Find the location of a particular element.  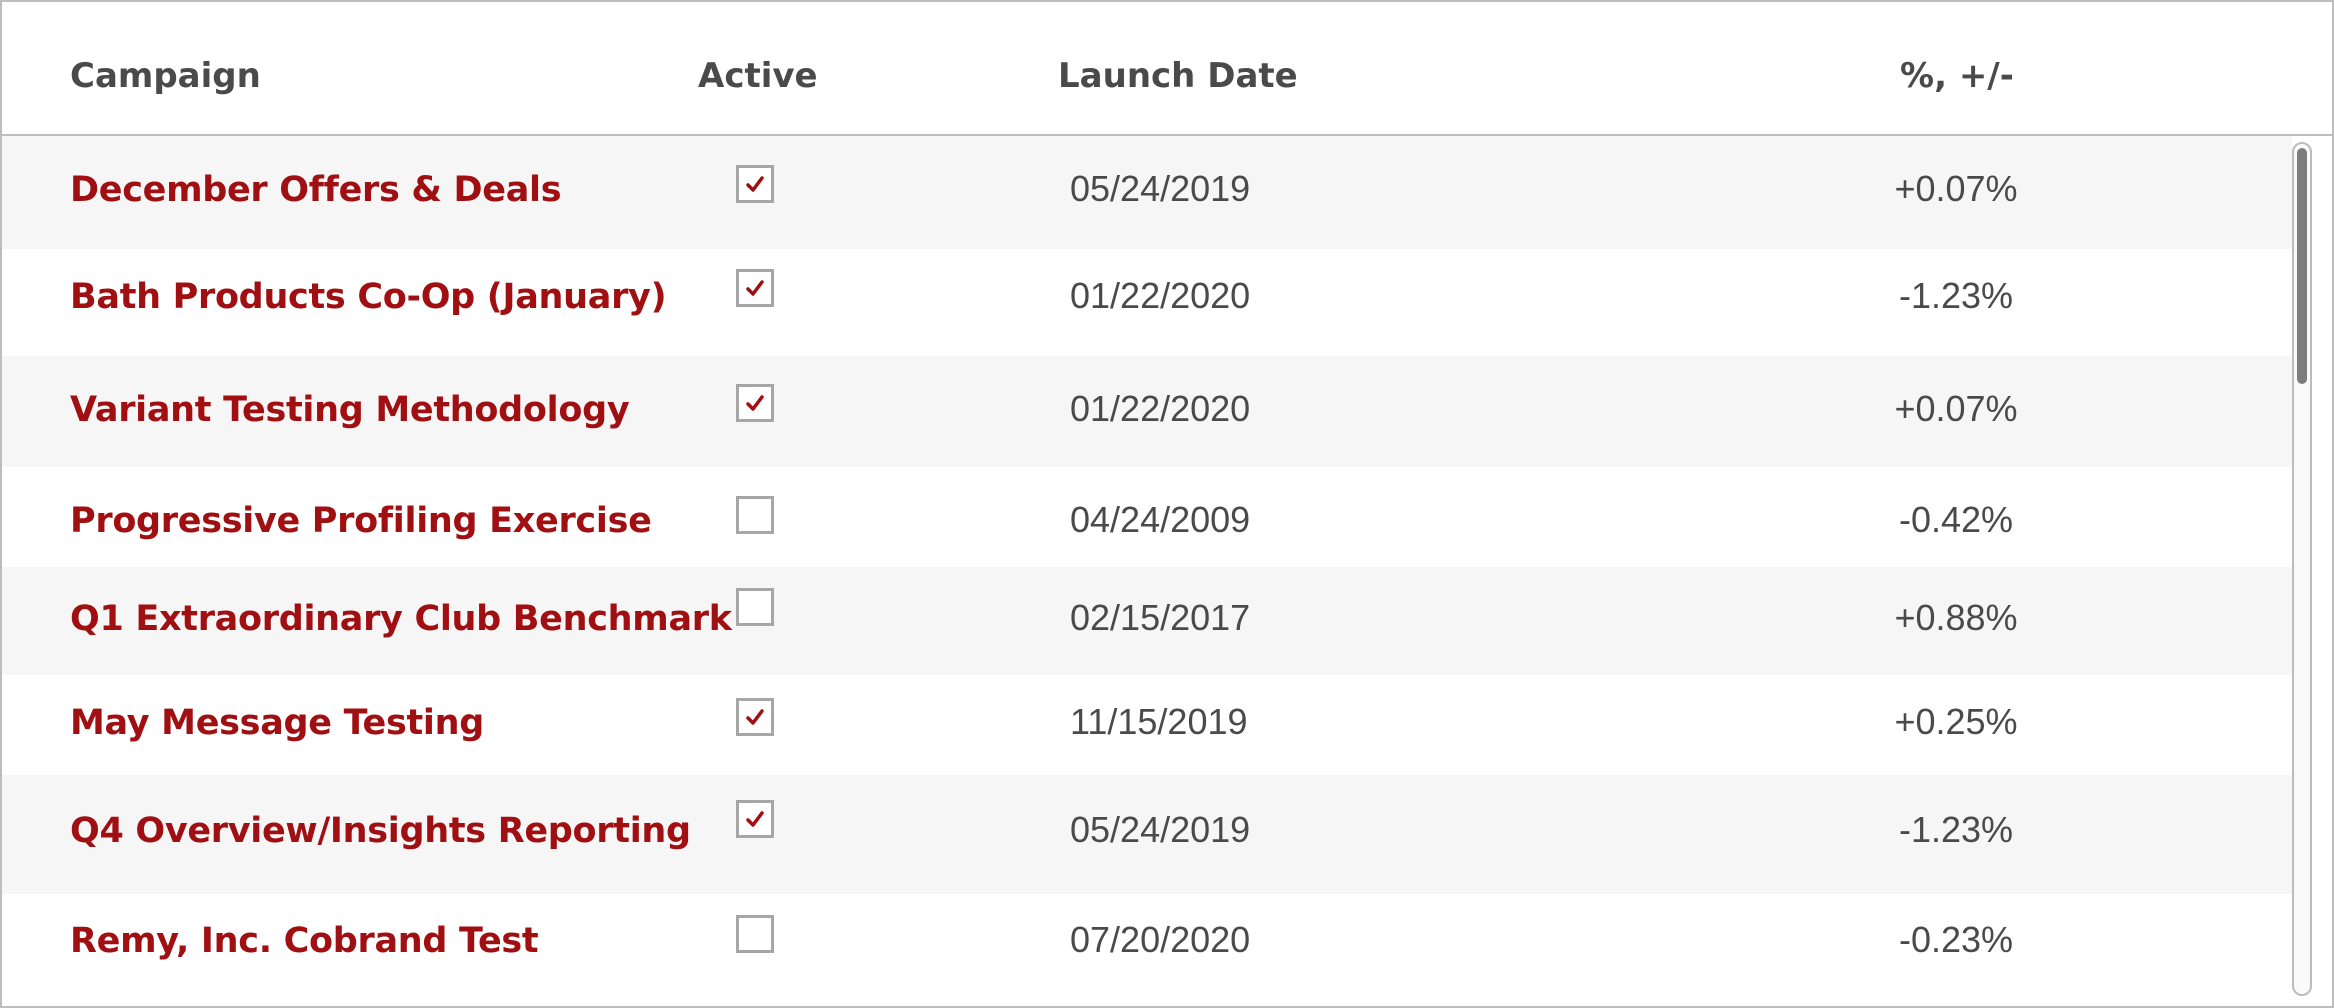

launch-date: 04/24/2009 is located at coordinates (1160, 519).